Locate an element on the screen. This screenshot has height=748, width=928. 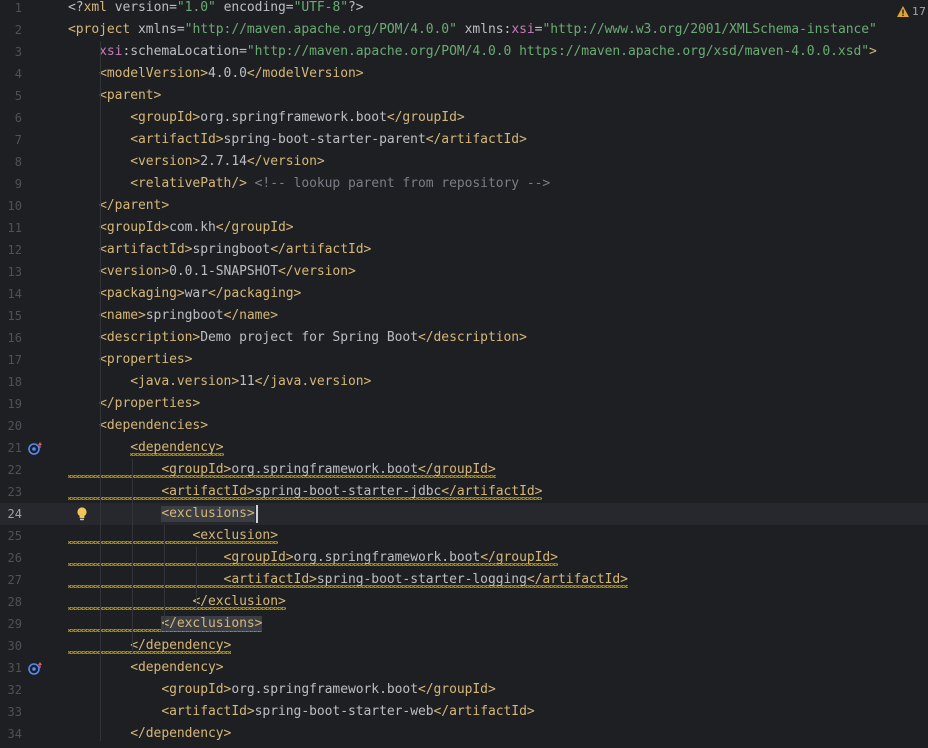
warning-triangle-icon is located at coordinates (903, 11).